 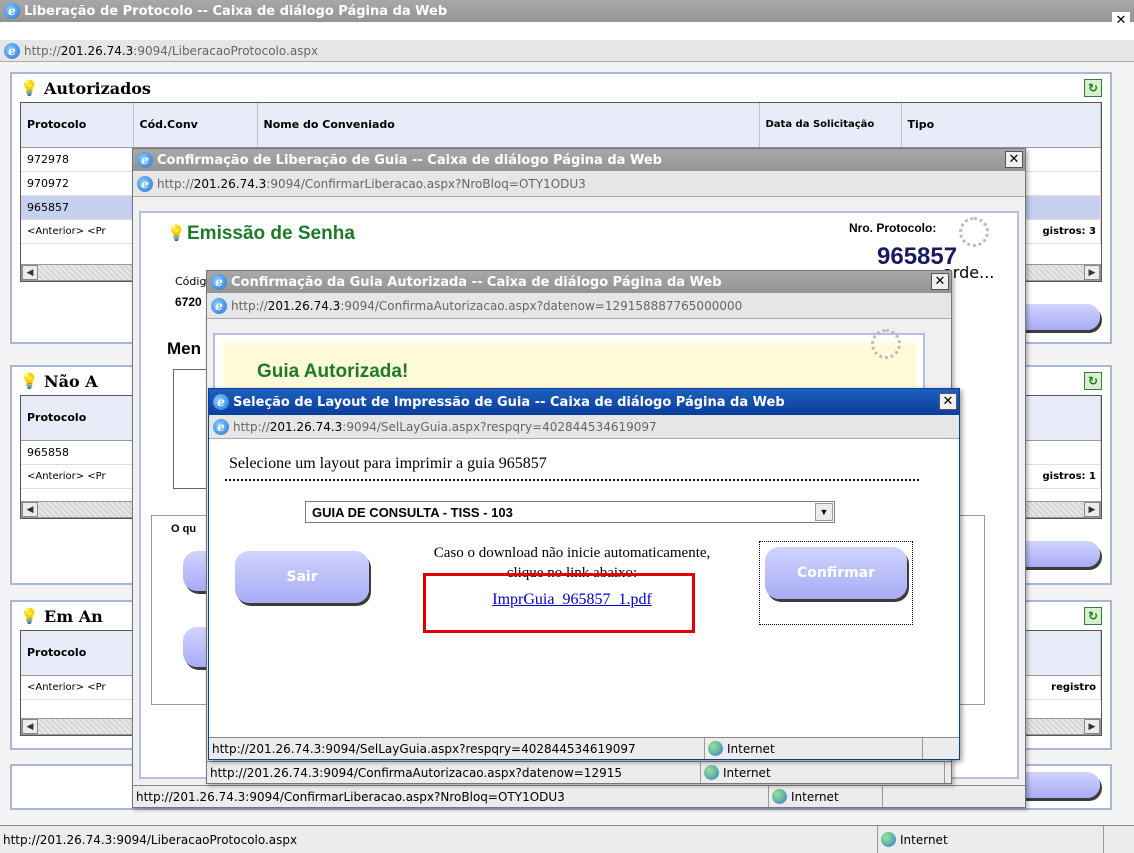 I want to click on confirm-lib-close-button: ✕, so click(x=1014, y=159).